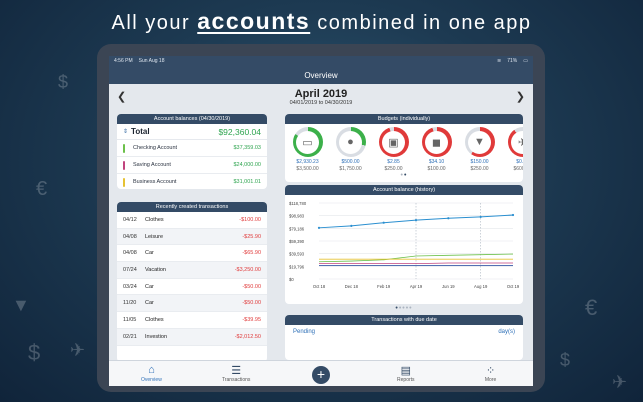 Image resolution: width=643 pixels, height=402 pixels. I want to click on budget-progress-ring: ●, so click(350, 142).